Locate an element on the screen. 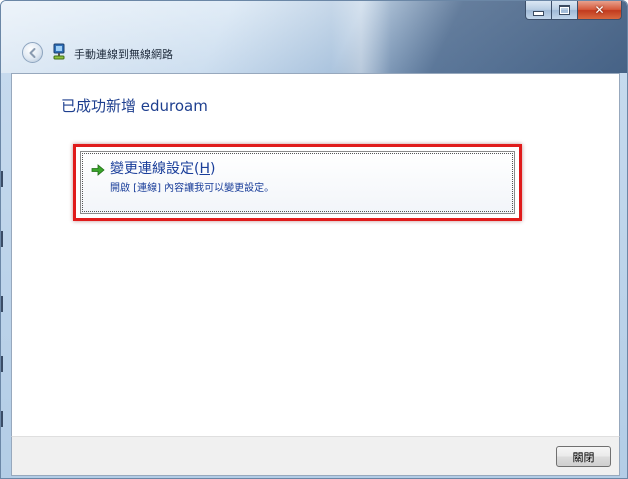  maximize-icon is located at coordinates (564, 10).